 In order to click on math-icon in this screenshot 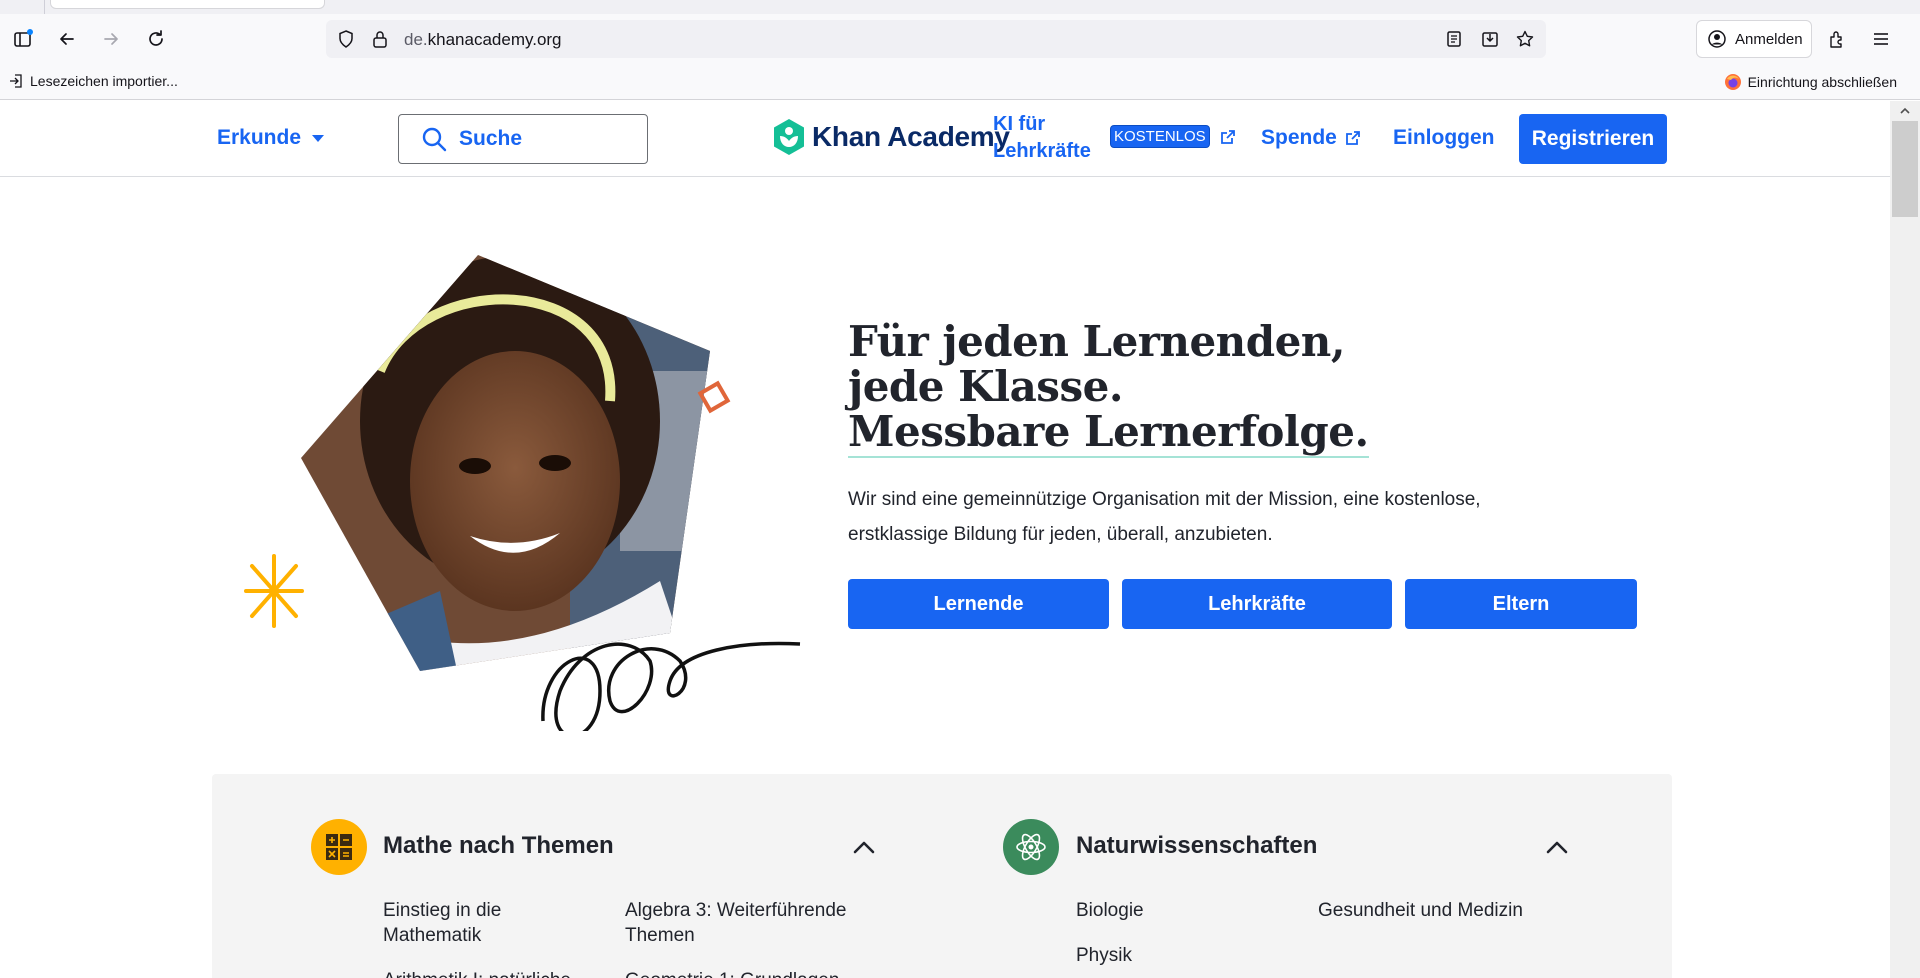, I will do `click(339, 847)`.